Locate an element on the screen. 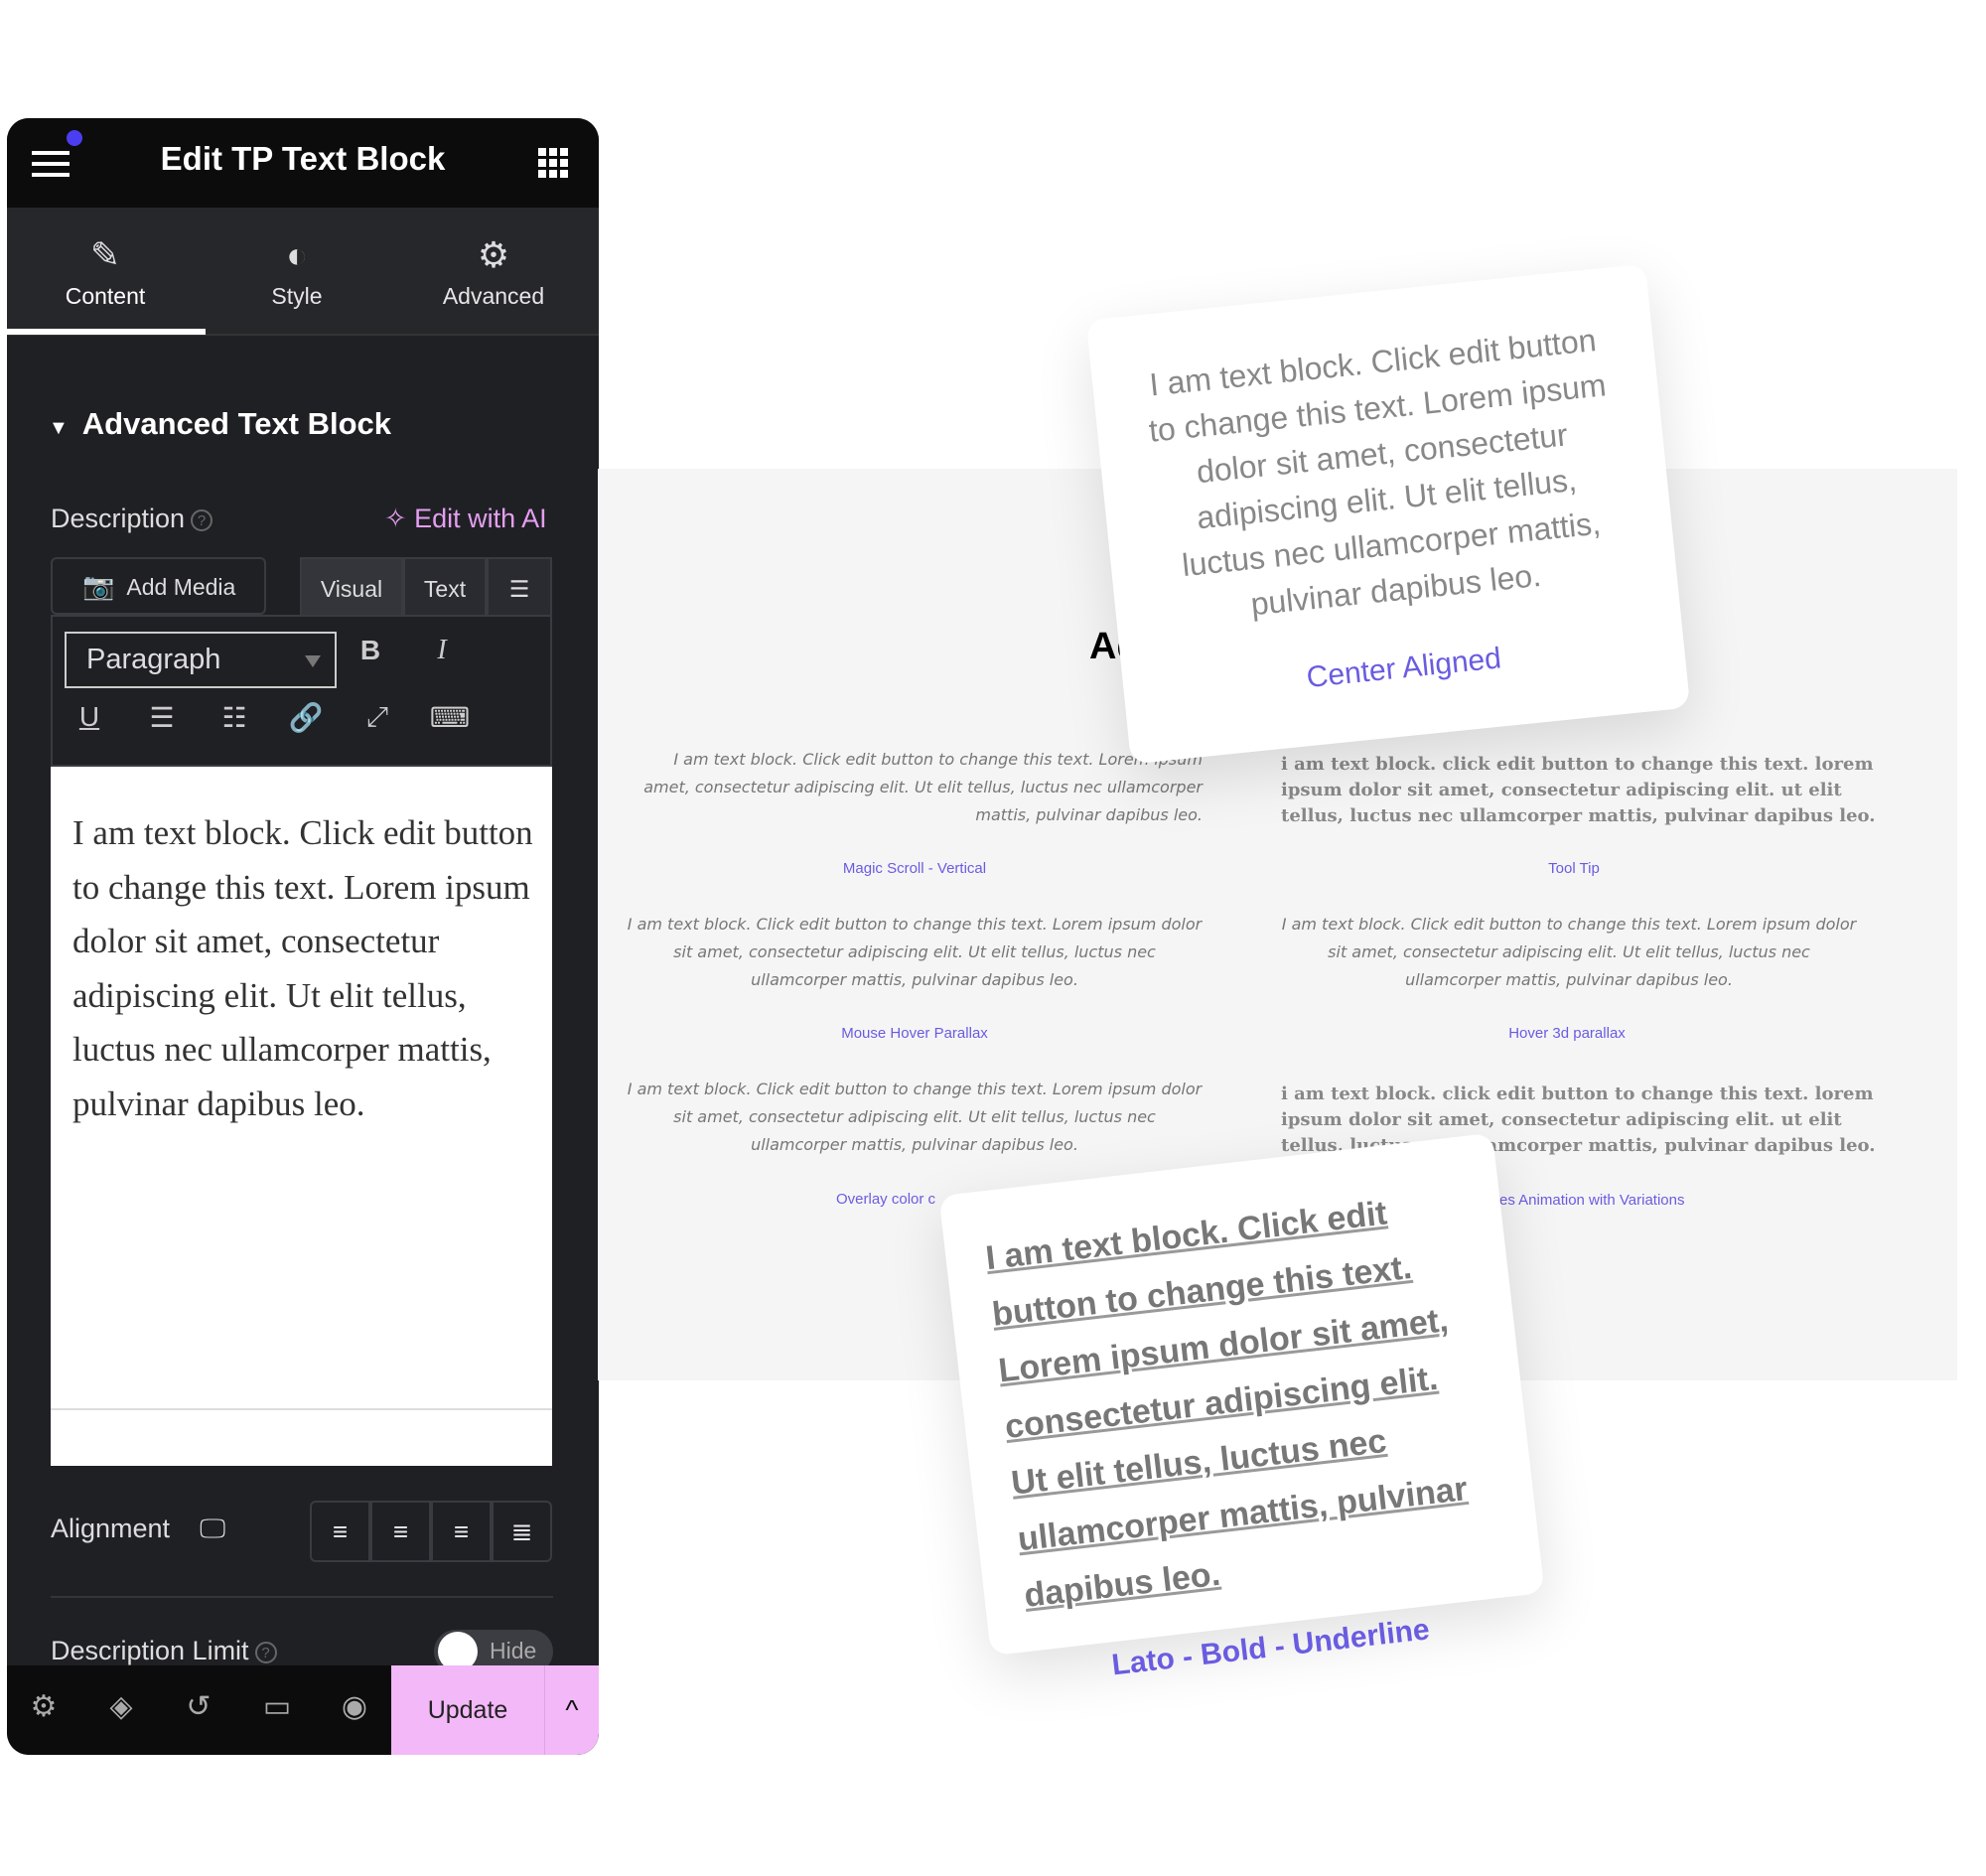 The width and height of the screenshot is (1986, 1876). alignment-label: Alignment 🖵 is located at coordinates (138, 1529).